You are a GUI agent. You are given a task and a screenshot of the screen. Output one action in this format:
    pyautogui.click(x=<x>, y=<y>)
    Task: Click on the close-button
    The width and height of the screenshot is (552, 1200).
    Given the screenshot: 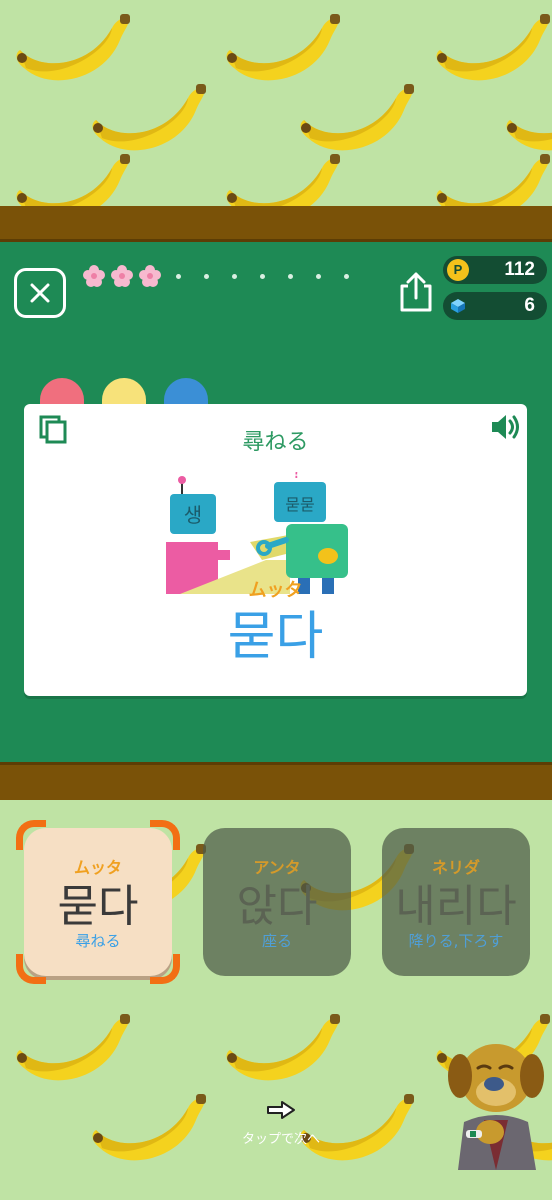 What is the action you would take?
    pyautogui.click(x=40, y=293)
    